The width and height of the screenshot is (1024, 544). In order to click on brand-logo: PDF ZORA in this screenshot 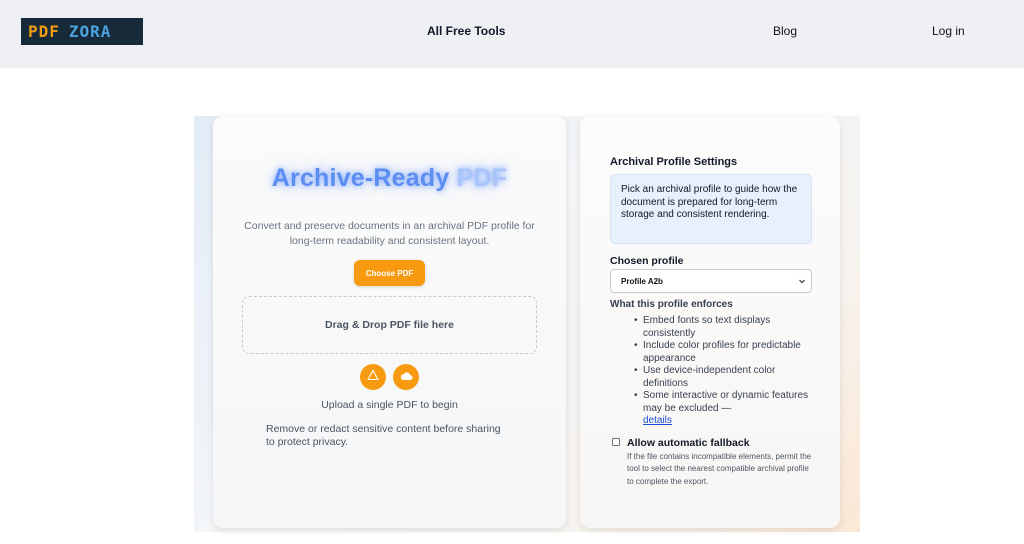, I will do `click(82, 31)`.